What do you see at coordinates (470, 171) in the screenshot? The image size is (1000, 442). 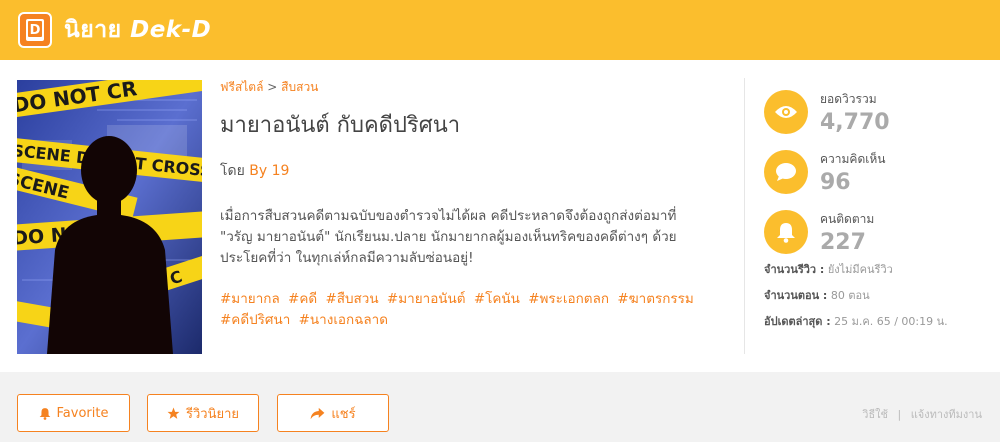 I see `novel-author: โดย By 19` at bounding box center [470, 171].